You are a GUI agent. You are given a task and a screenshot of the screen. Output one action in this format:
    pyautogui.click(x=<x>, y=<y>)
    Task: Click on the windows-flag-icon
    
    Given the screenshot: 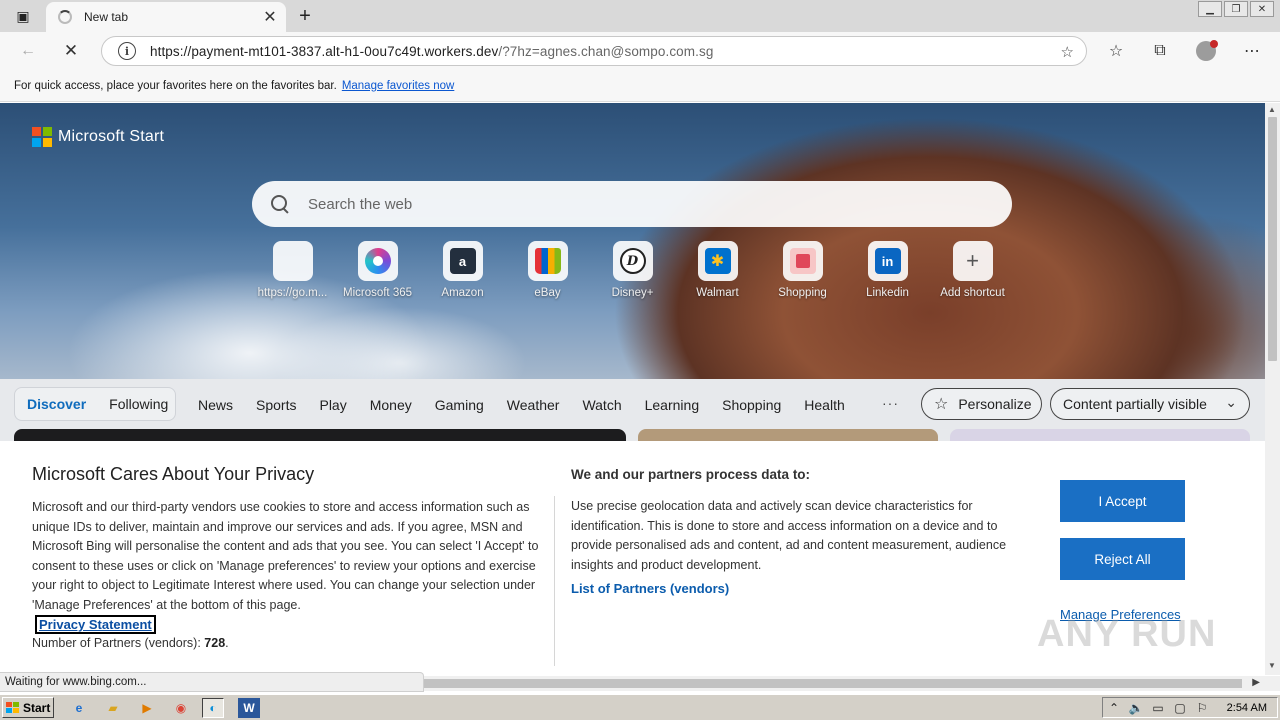 What is the action you would take?
    pyautogui.click(x=13, y=707)
    